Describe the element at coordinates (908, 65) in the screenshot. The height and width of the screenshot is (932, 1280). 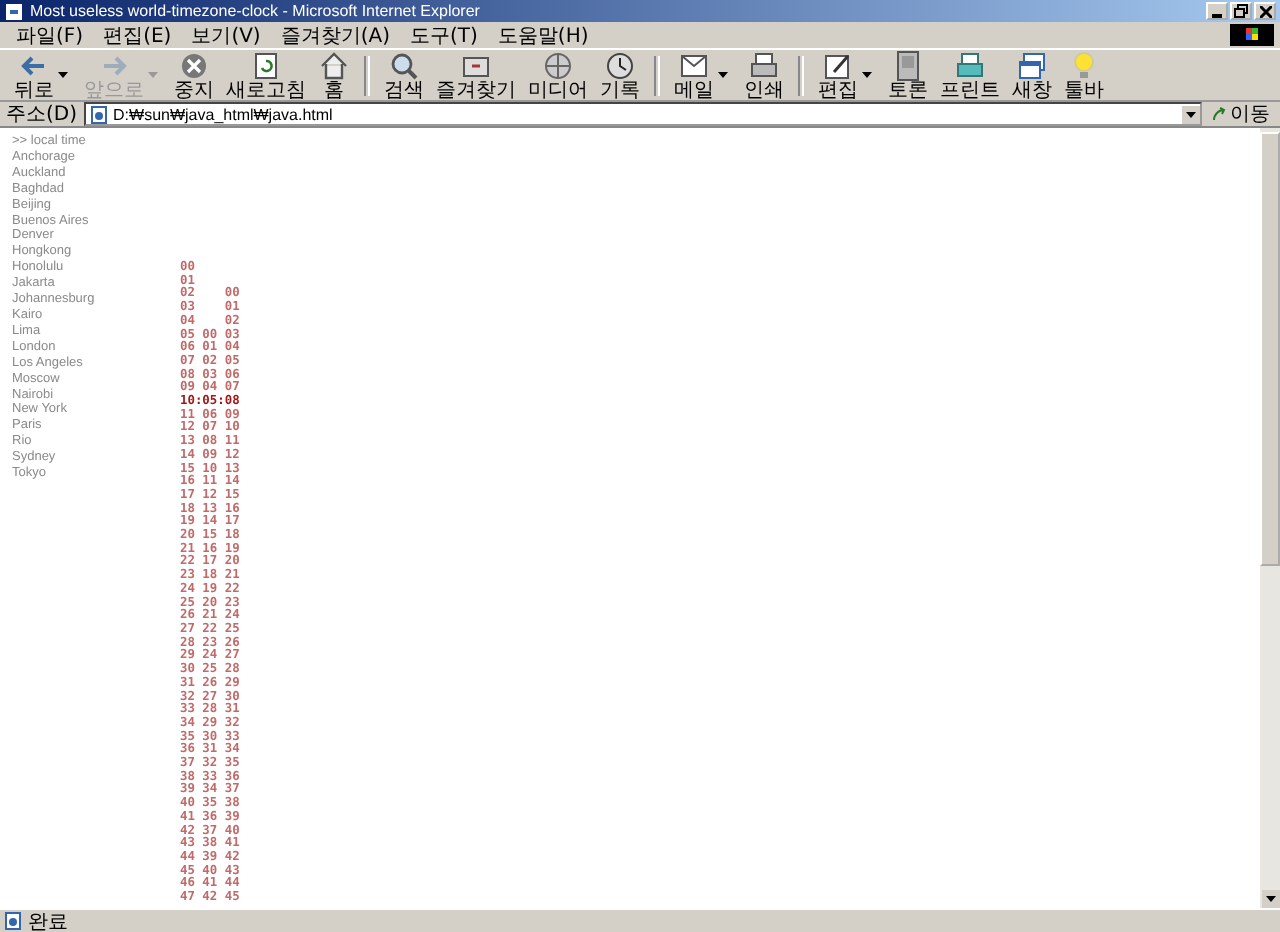
I see `document-icon` at that location.